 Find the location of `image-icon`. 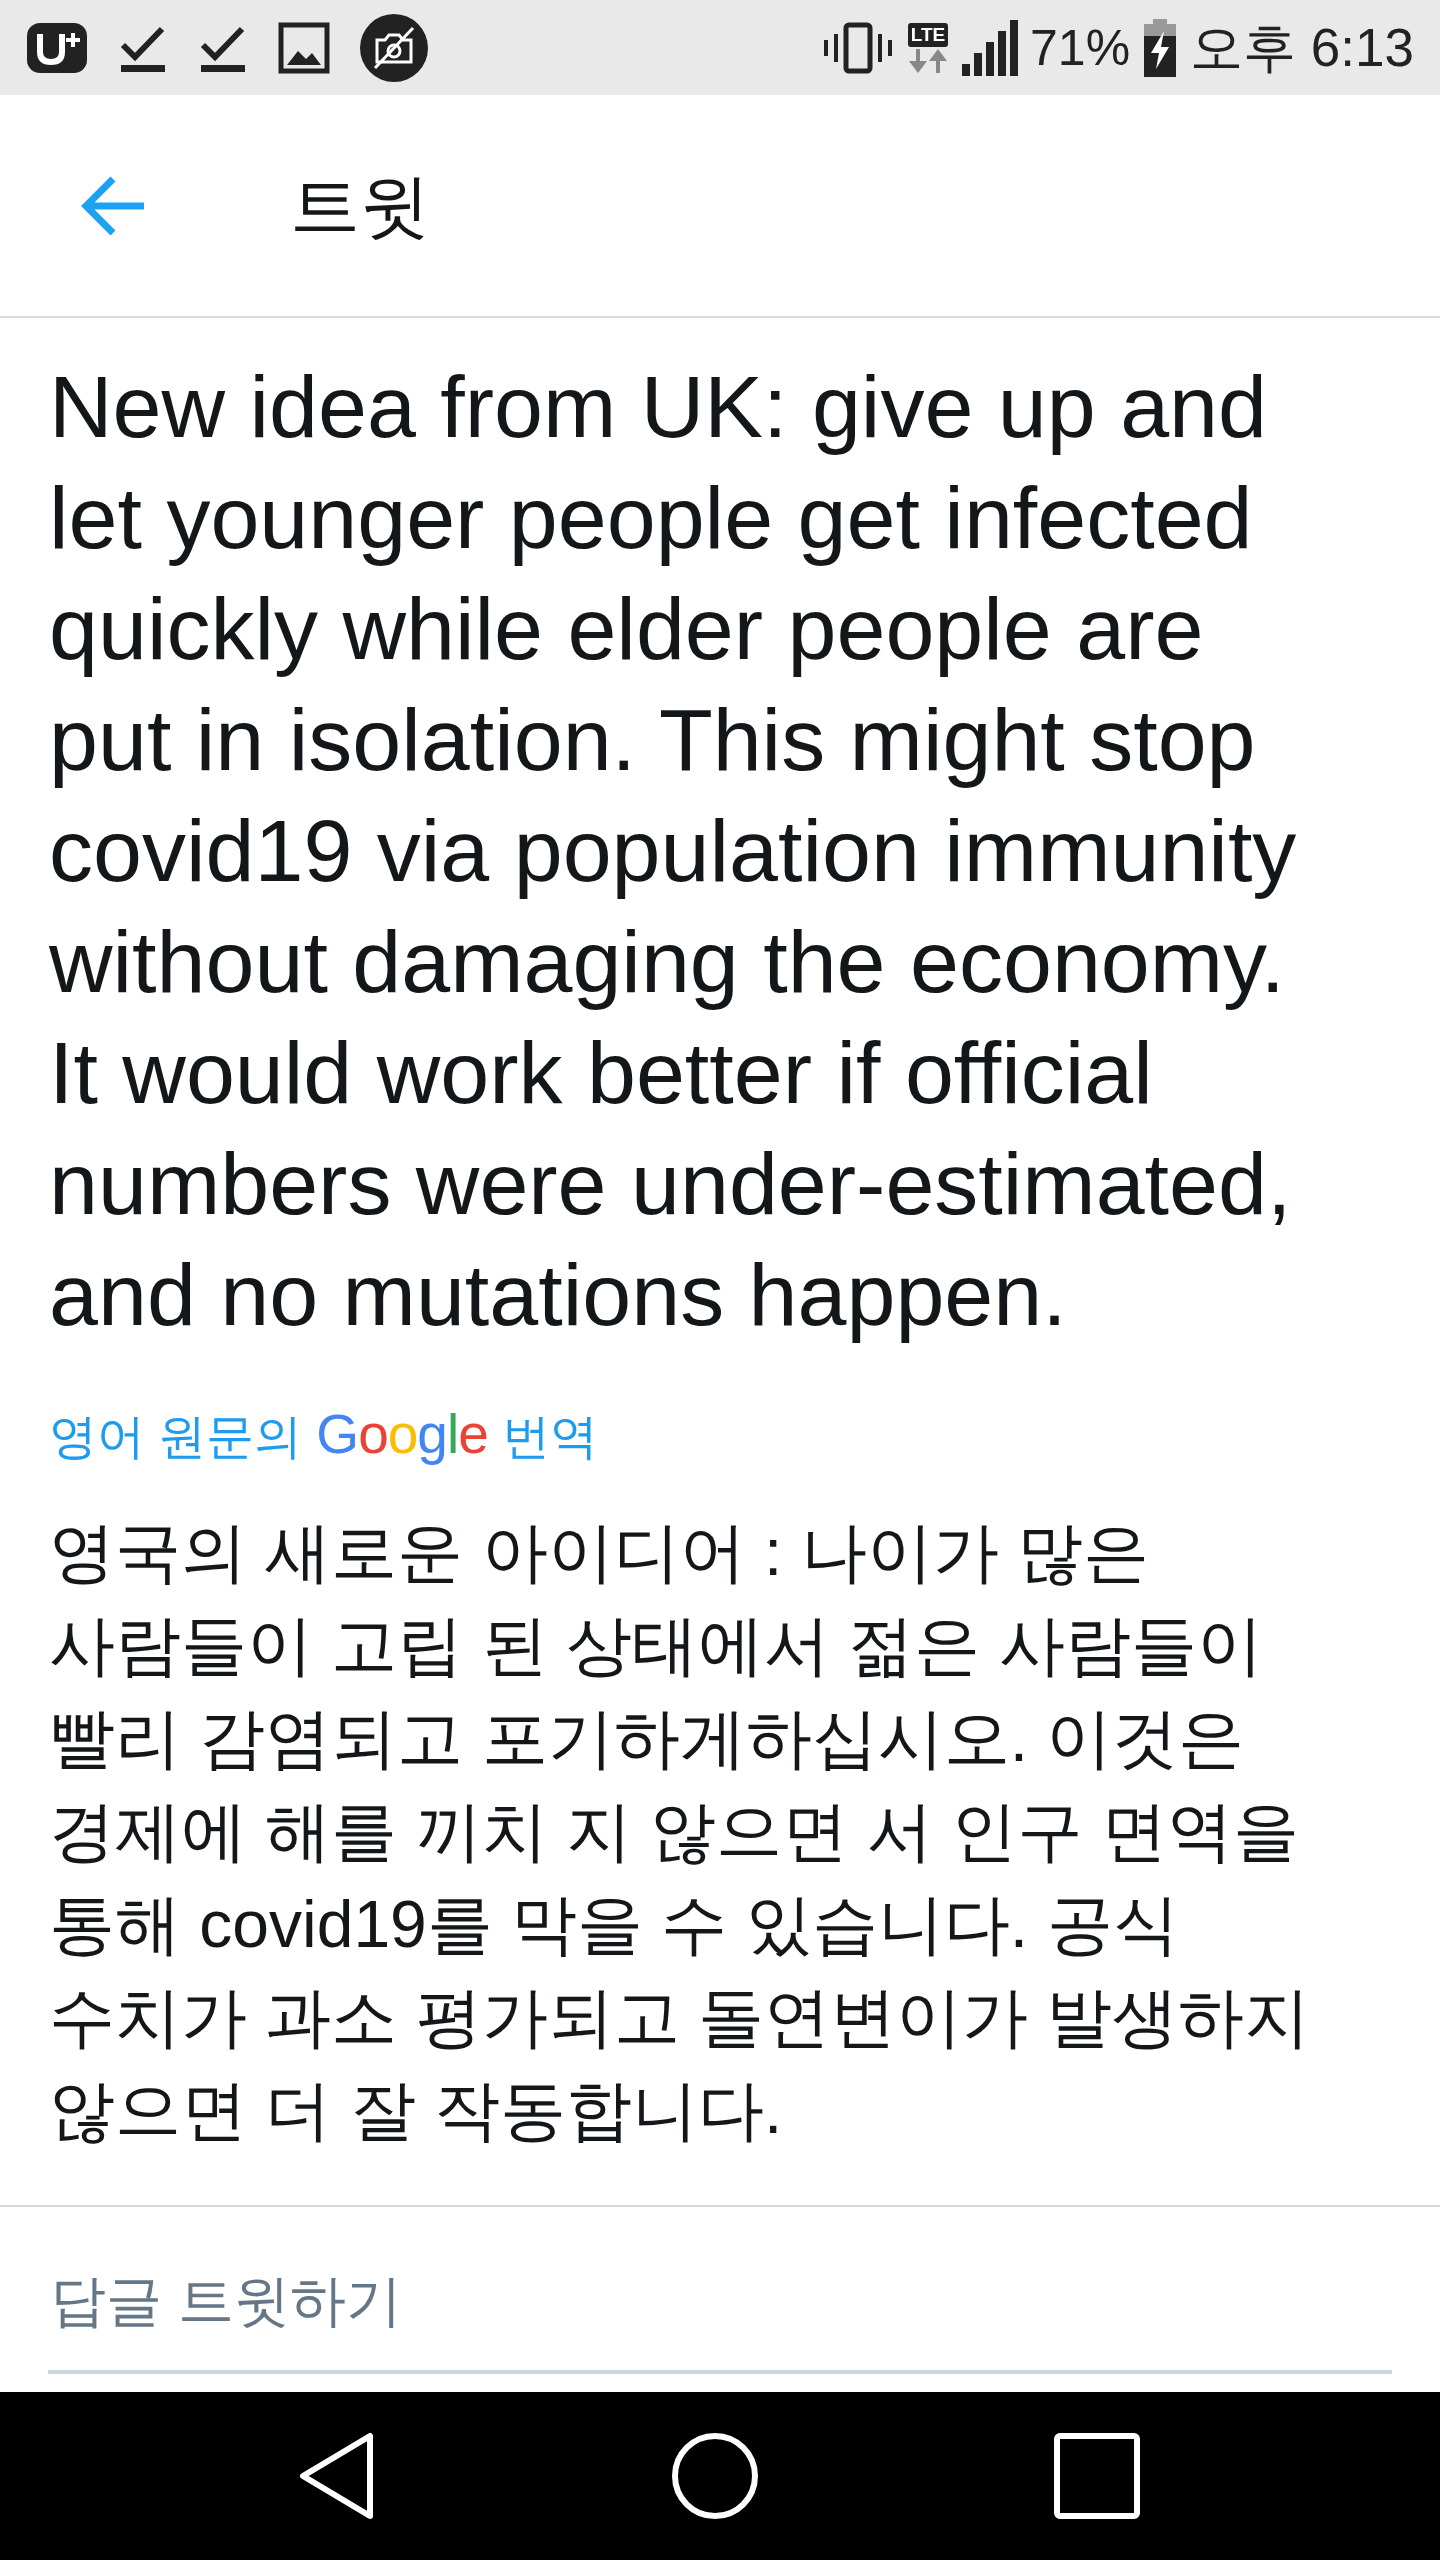

image-icon is located at coordinates (304, 47).